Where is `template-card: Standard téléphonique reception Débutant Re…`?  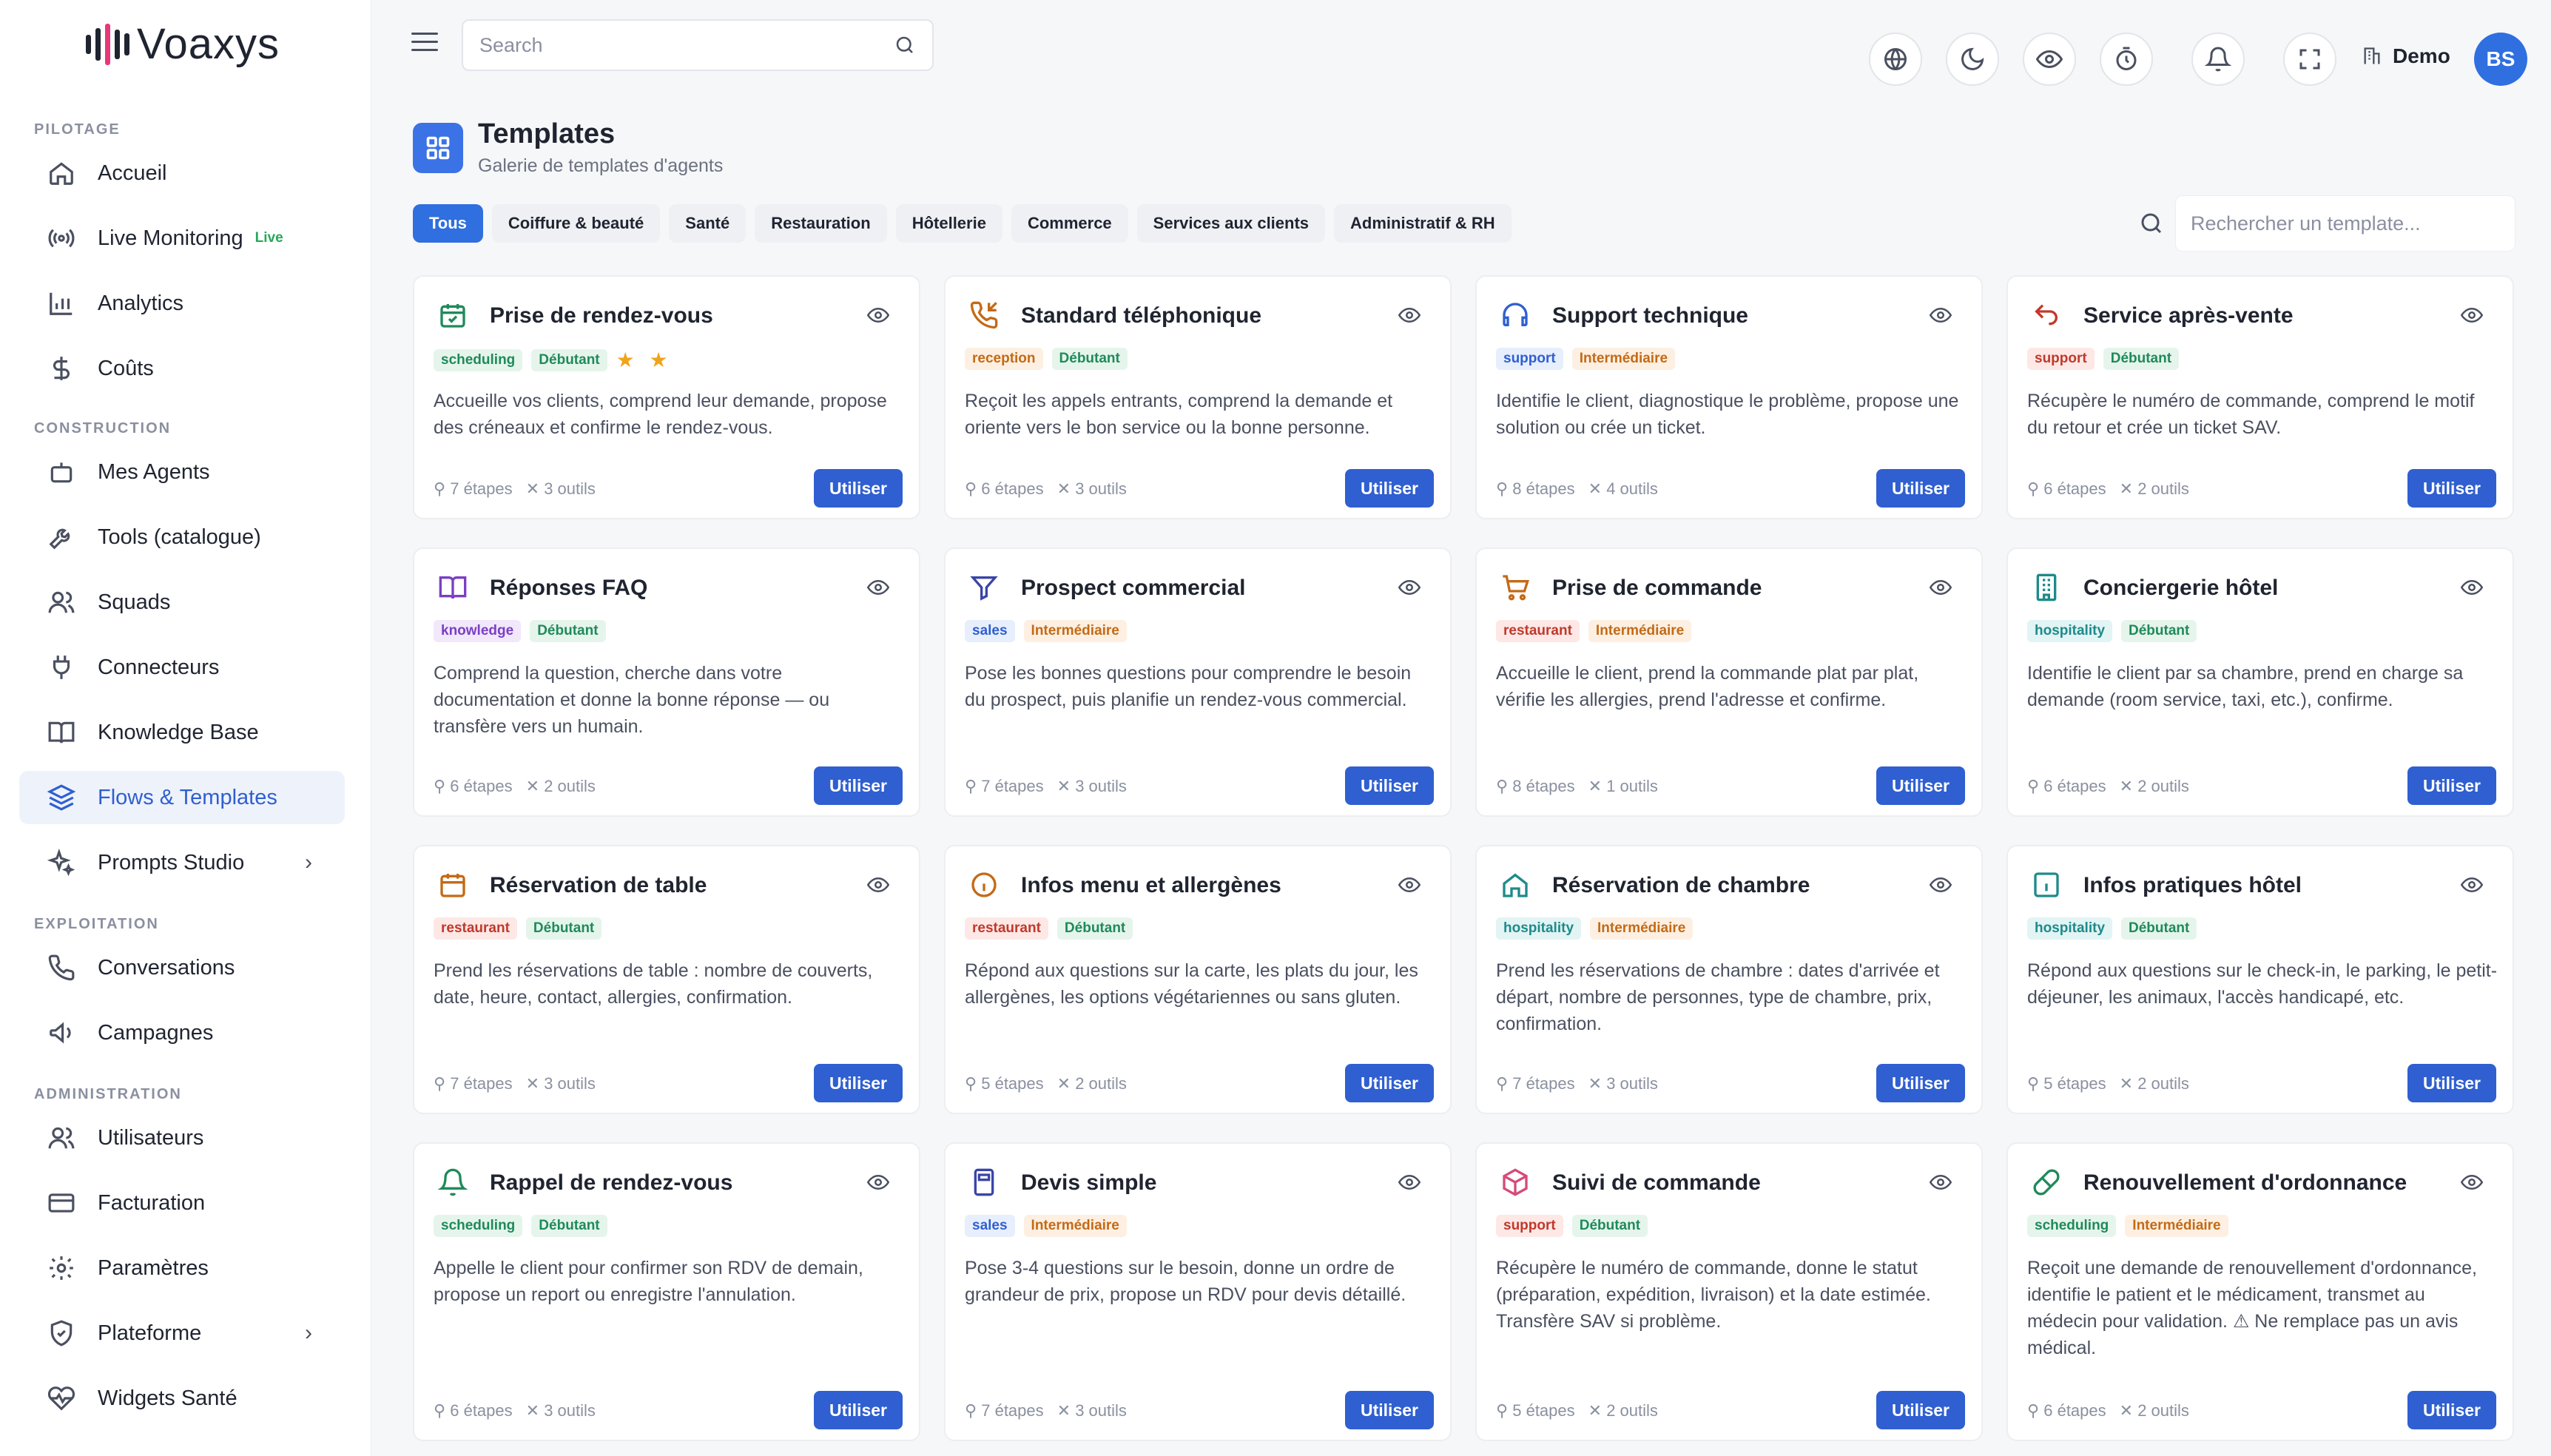
template-card: Standard téléphonique reception Débutant Re… is located at coordinates (1198, 397).